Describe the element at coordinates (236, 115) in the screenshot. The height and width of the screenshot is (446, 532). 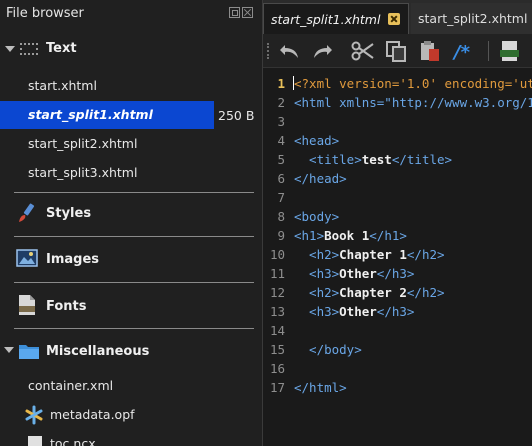
I see `file-size-label: 250 B` at that location.